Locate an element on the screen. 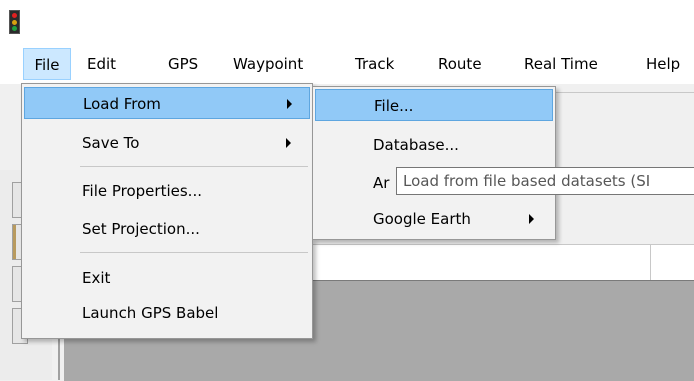  menu-help: Help is located at coordinates (663, 64).